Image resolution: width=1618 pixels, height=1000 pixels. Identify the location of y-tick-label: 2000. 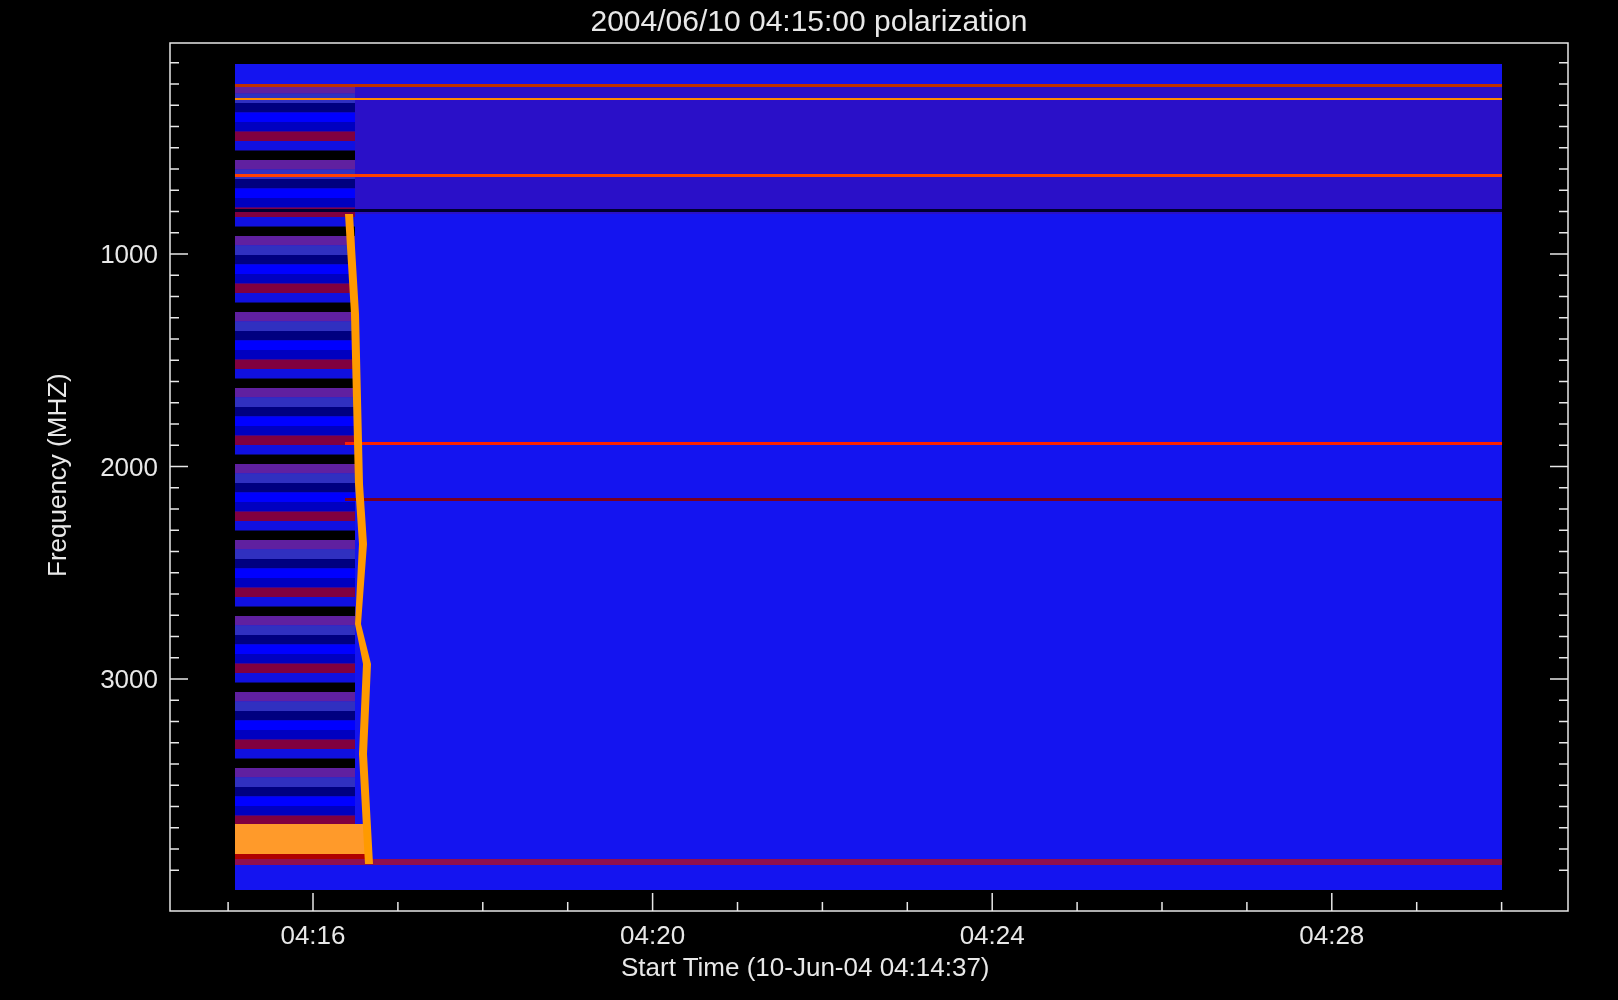
(129, 466).